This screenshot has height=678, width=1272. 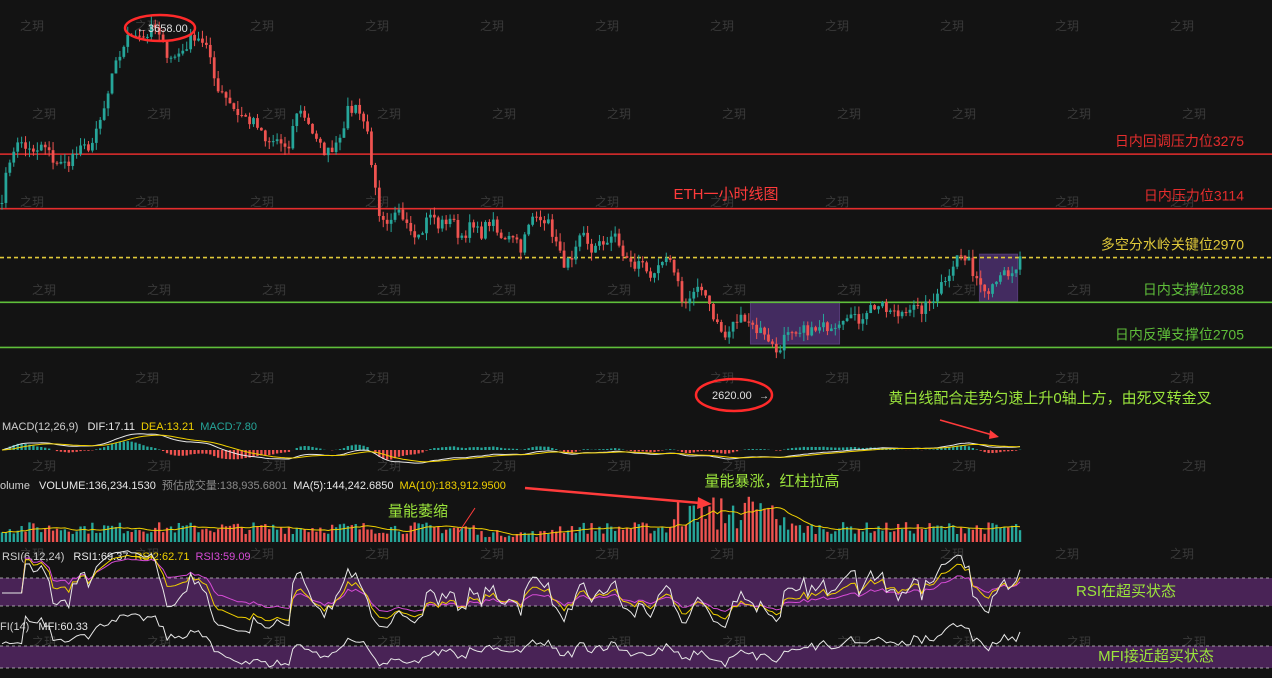 I want to click on volume-surge-annotation: 量能暴涨，红柱拉高, so click(x=771, y=481).